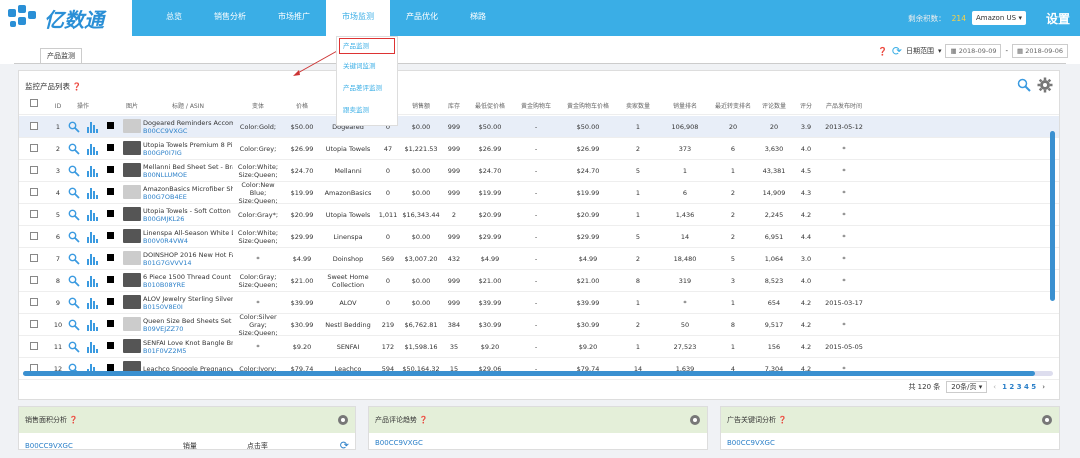  I want to click on marketplace-select: Amazon US ▾, so click(998, 18).